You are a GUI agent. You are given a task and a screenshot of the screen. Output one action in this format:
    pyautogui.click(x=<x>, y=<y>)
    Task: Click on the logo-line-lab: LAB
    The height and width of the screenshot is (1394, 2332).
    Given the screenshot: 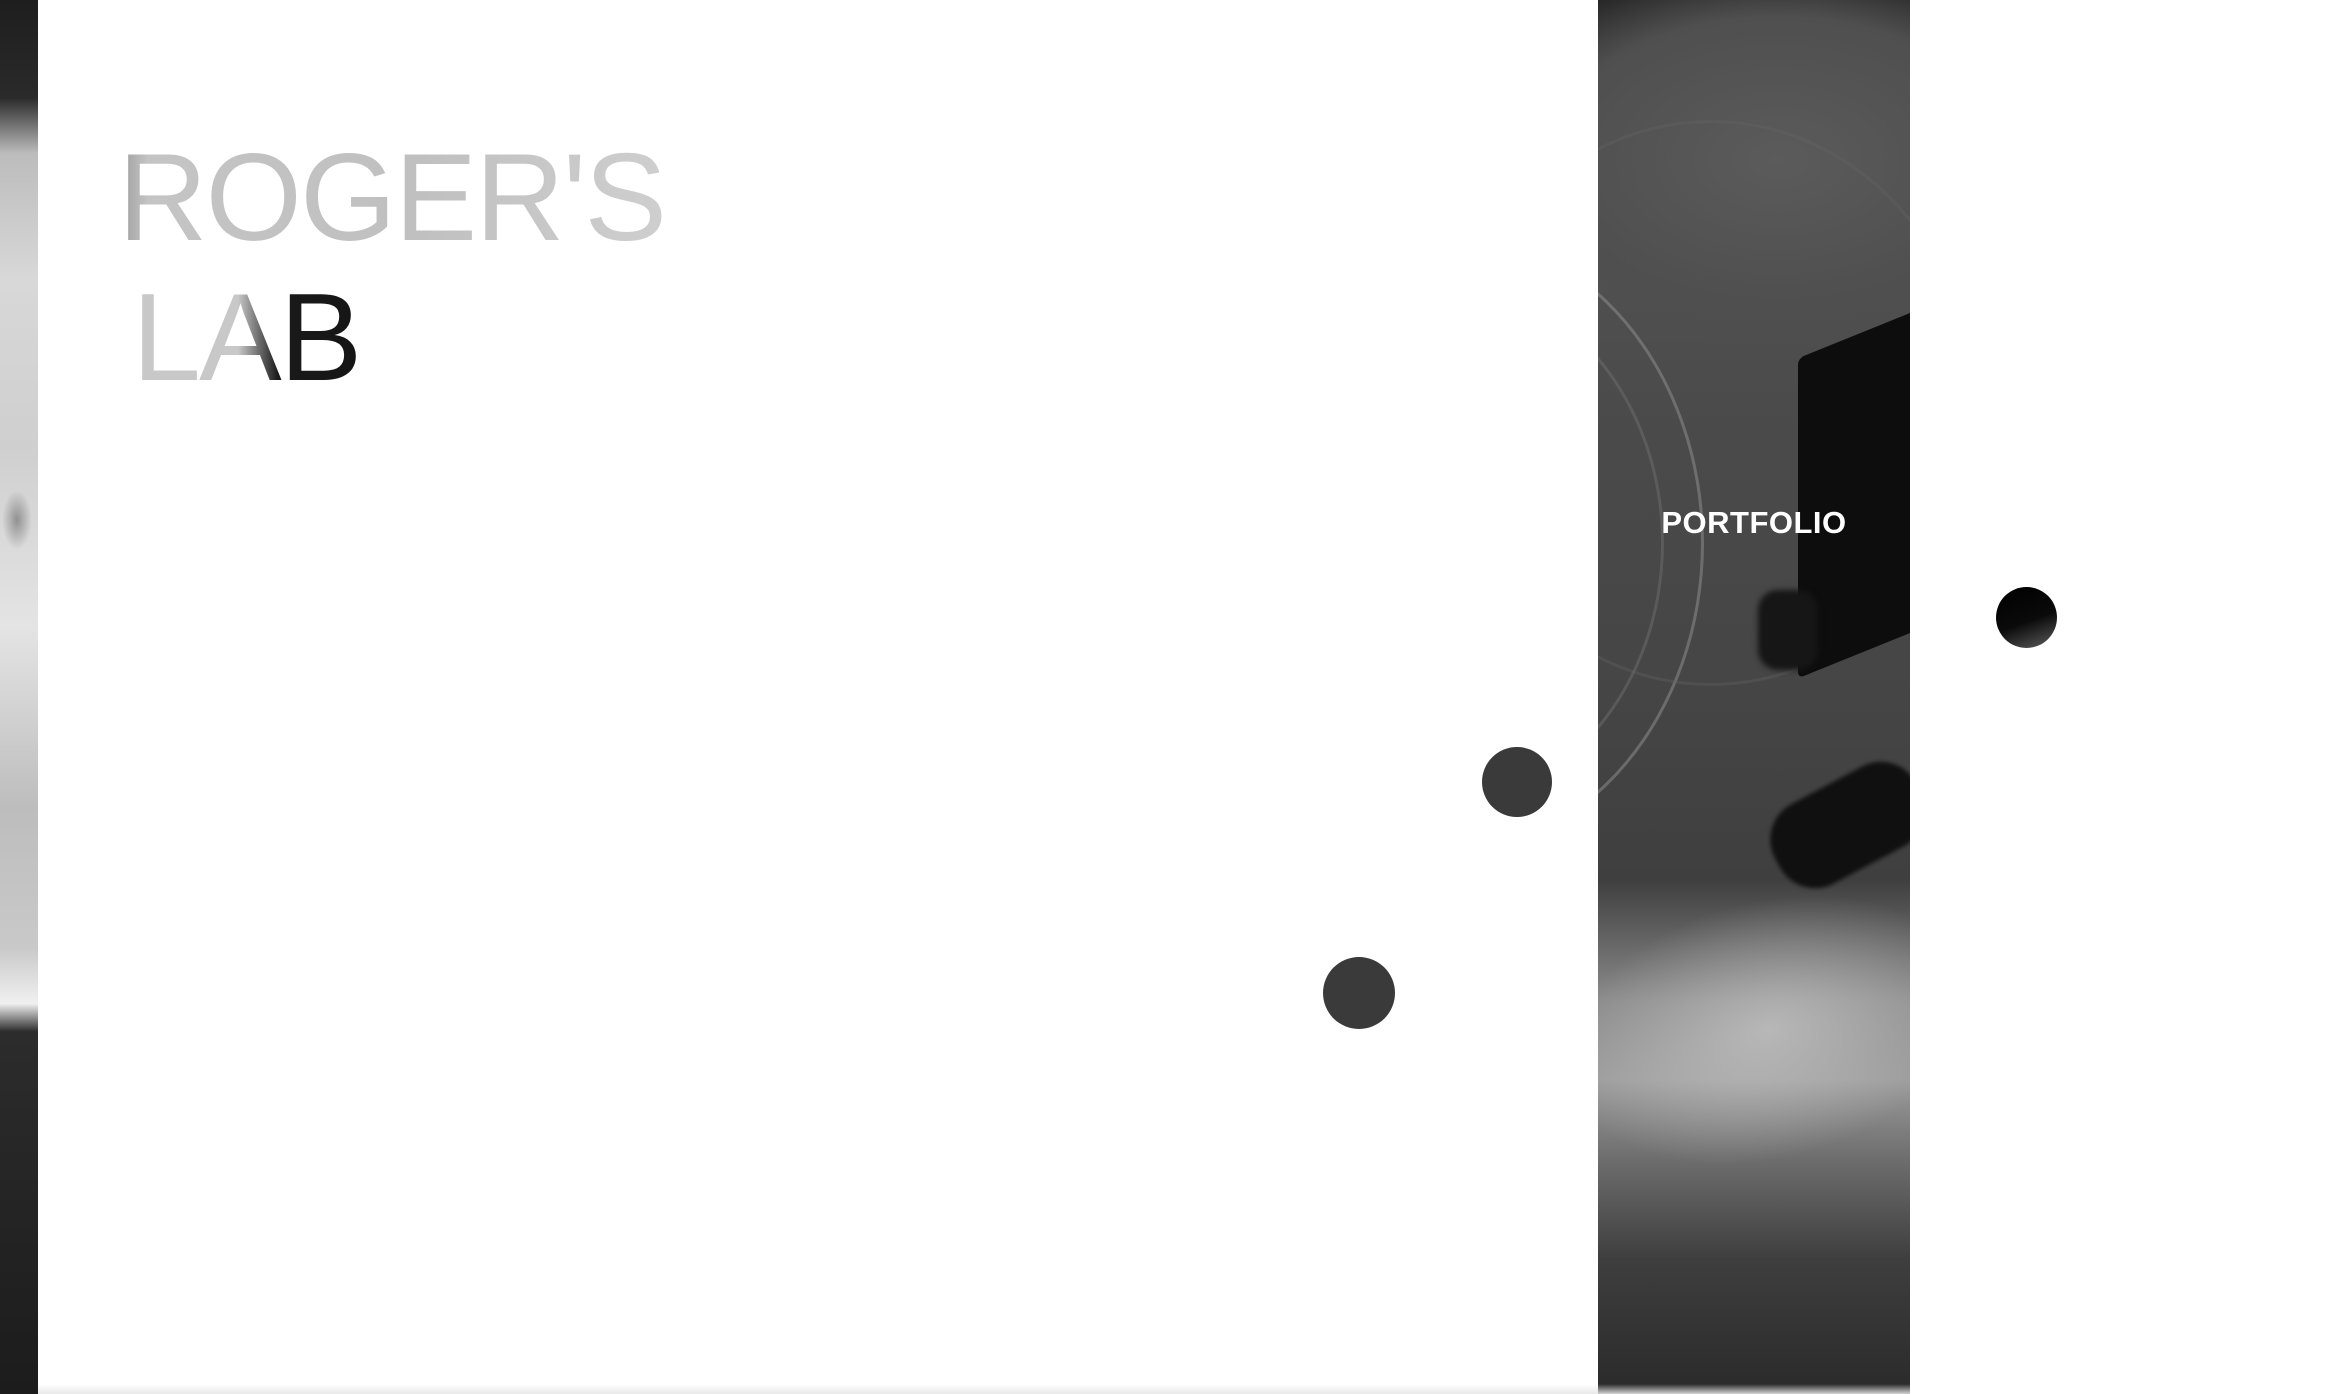 What is the action you would take?
    pyautogui.click(x=391, y=338)
    